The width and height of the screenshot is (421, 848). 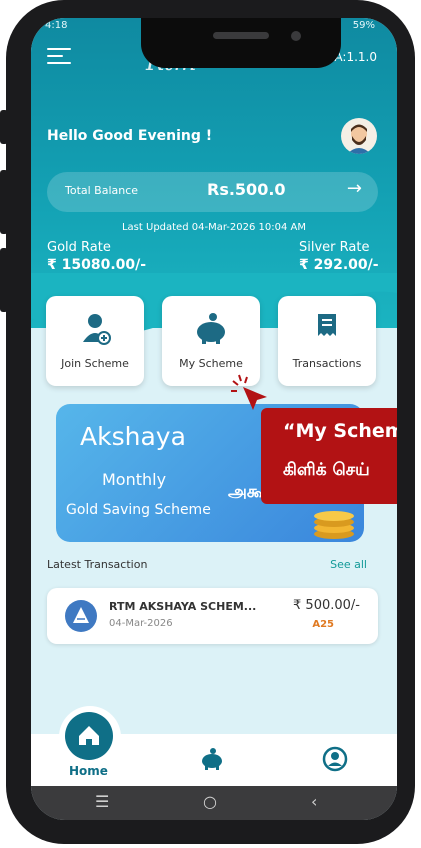 What do you see at coordinates (329, 456) in the screenshot?
I see `promo-callout: “My Scheme கிளிக் செய்` at bounding box center [329, 456].